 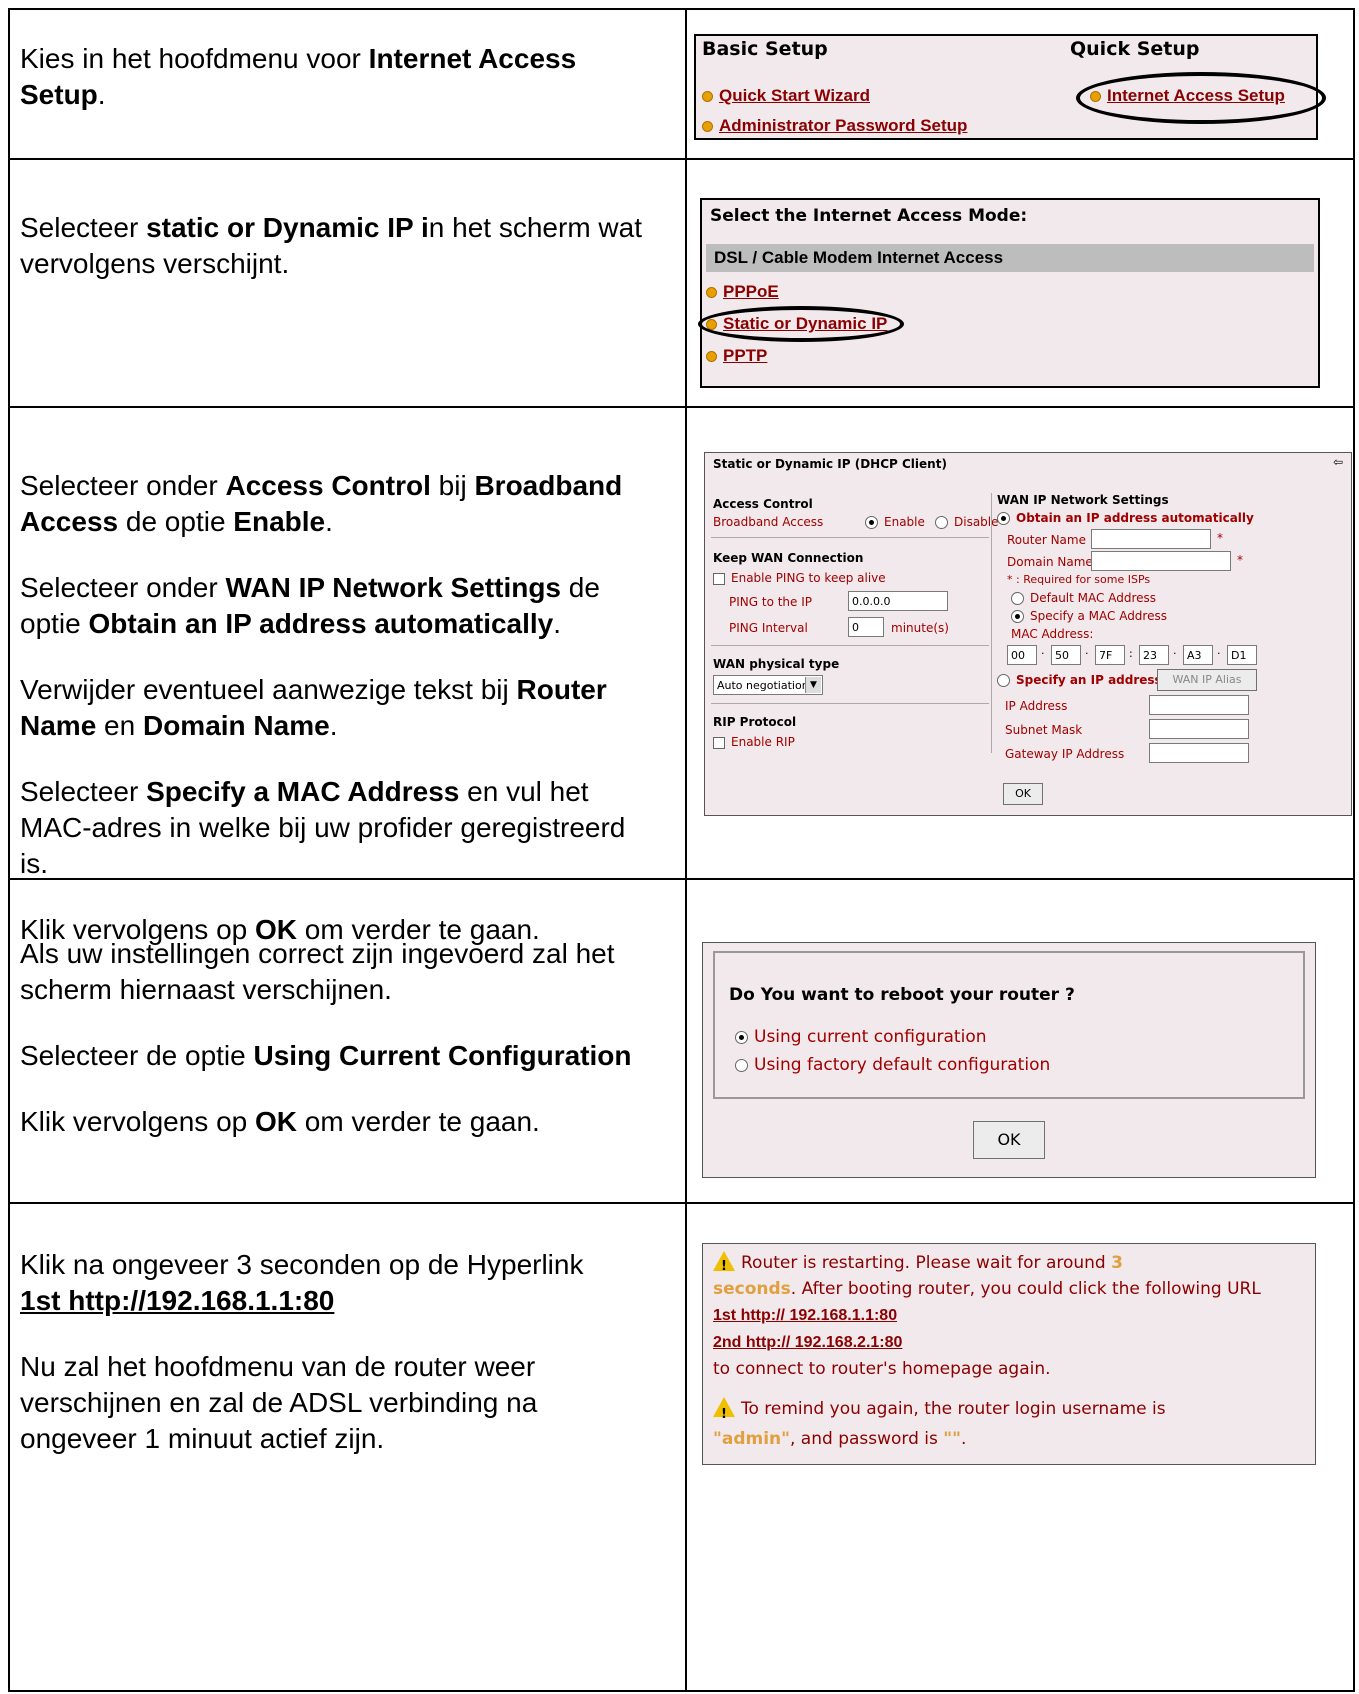 What do you see at coordinates (1199, 705) in the screenshot?
I see `ip-address-input` at bounding box center [1199, 705].